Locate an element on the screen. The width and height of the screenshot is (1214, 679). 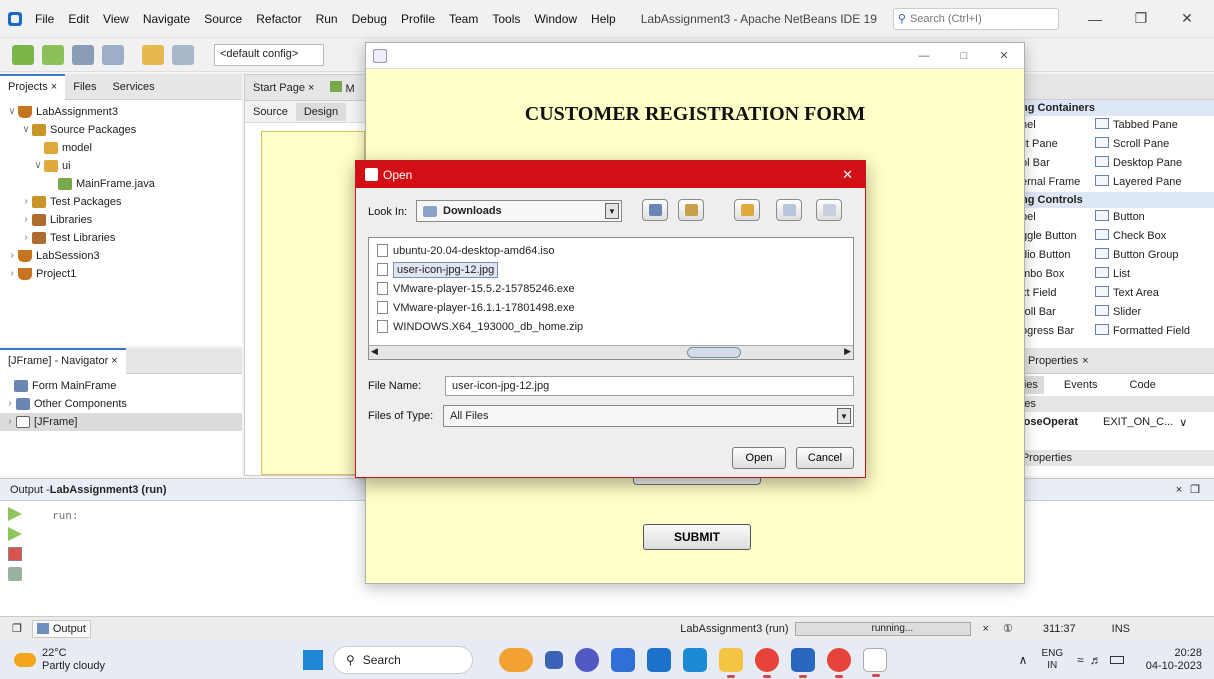
home-button is located at coordinates (691, 210).